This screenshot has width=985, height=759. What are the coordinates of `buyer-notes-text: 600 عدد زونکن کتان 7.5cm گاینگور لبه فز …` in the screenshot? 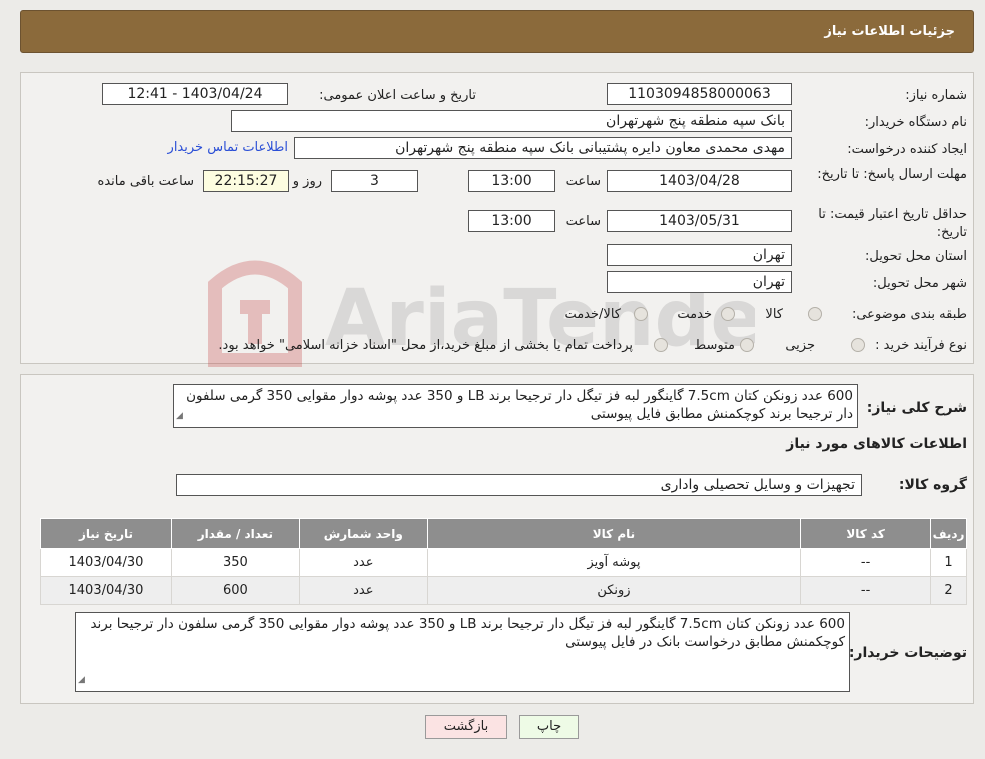 It's located at (467, 633).